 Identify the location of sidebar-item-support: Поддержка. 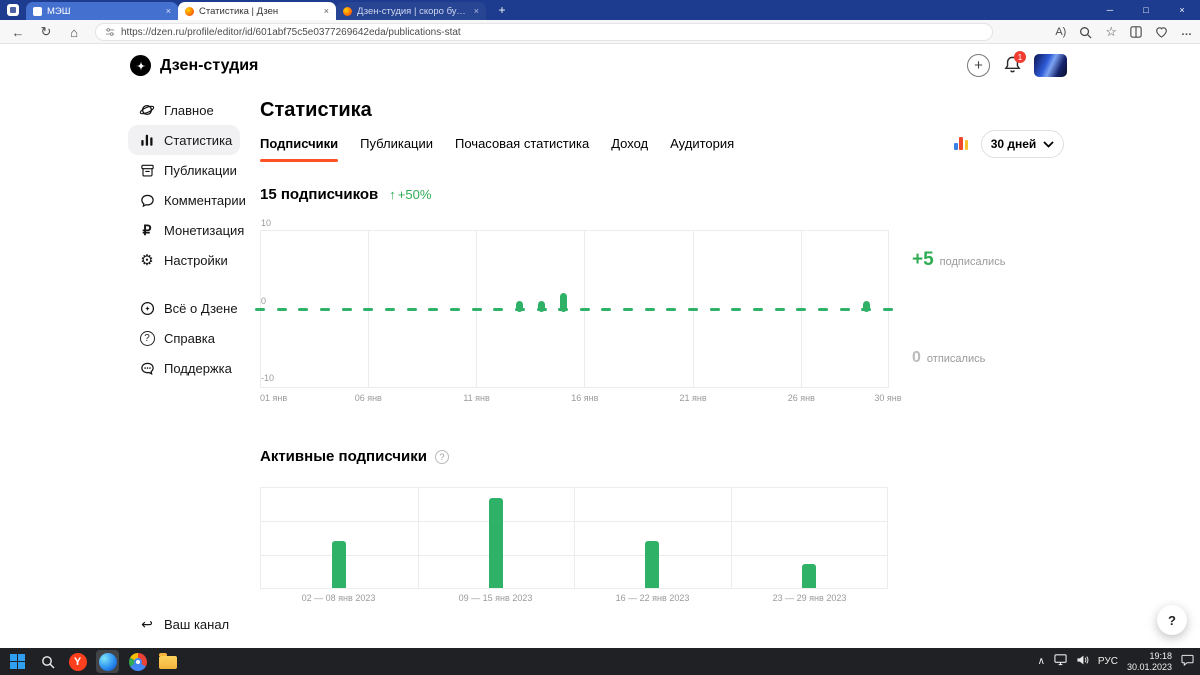
(184, 368).